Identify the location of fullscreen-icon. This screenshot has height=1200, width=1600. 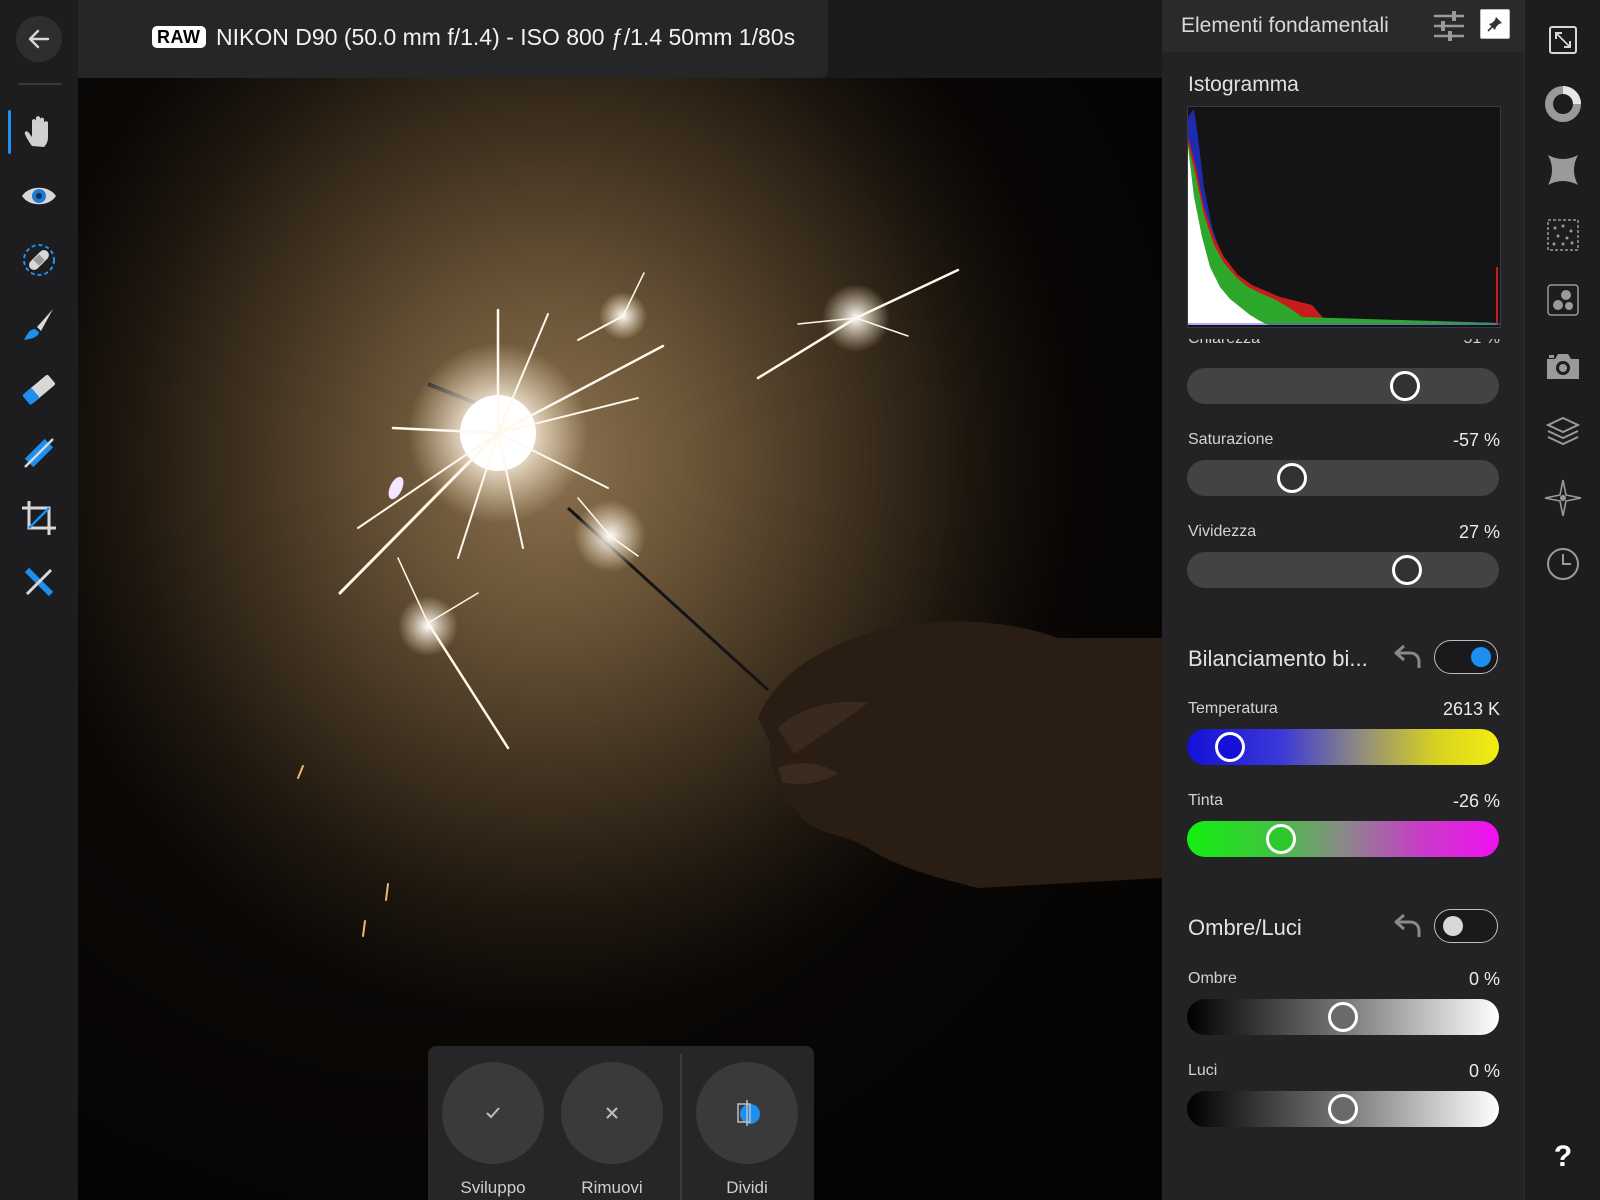
(1563, 40).